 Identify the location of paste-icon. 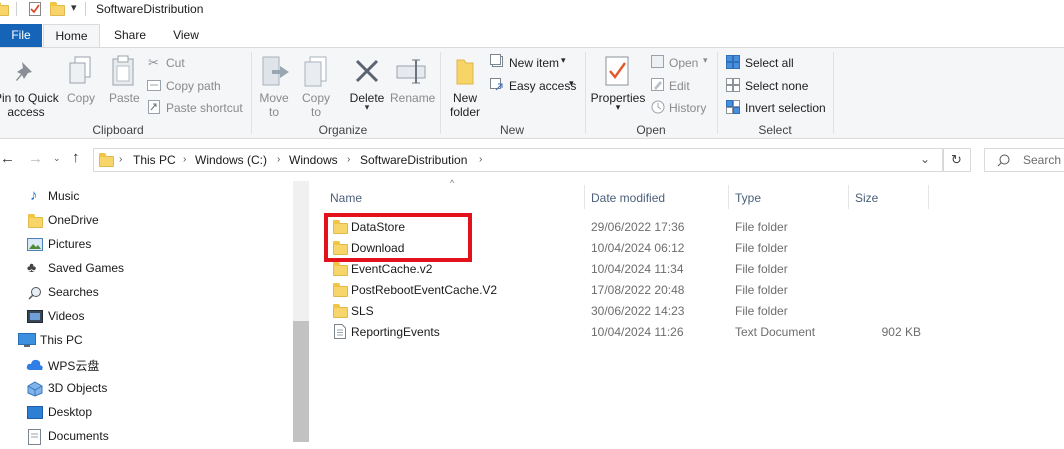
(123, 70).